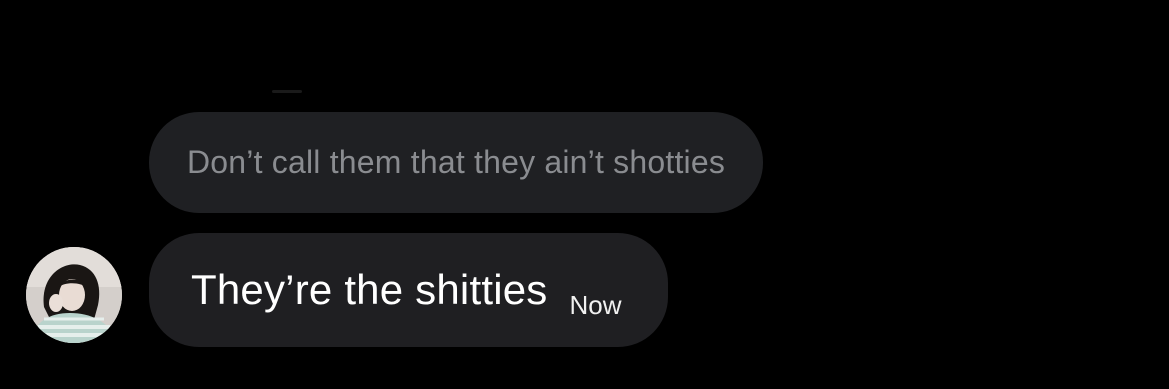 This screenshot has width=1169, height=389. Describe the element at coordinates (369, 289) in the screenshot. I see `message-text: They’re the shitties` at that location.